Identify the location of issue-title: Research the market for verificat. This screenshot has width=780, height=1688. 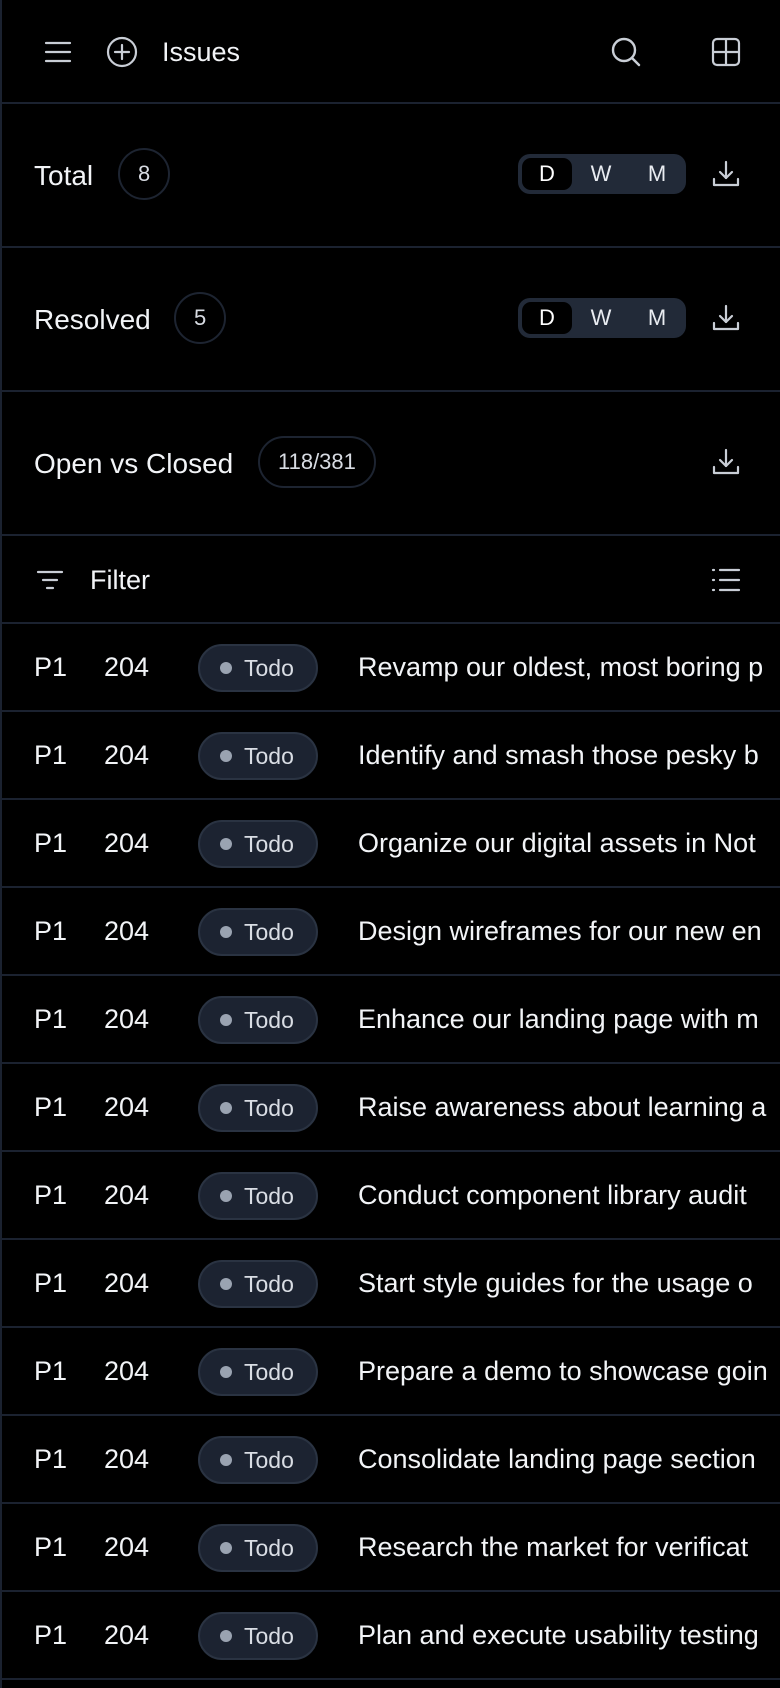
(553, 1547).